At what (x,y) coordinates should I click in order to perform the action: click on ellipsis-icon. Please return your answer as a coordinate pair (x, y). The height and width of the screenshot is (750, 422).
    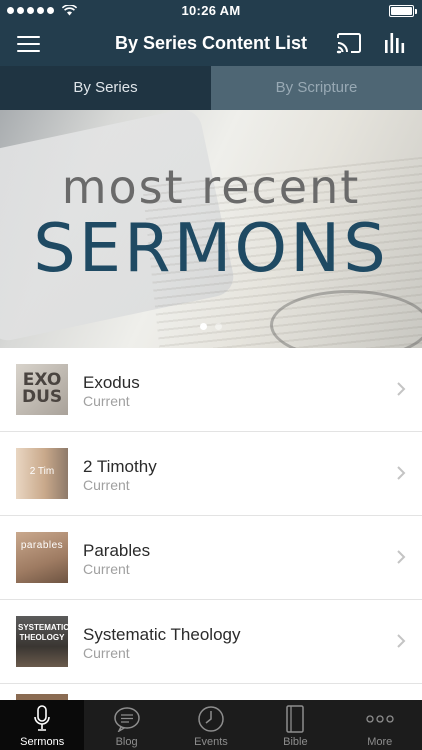
    Looking at the image, I should click on (380, 719).